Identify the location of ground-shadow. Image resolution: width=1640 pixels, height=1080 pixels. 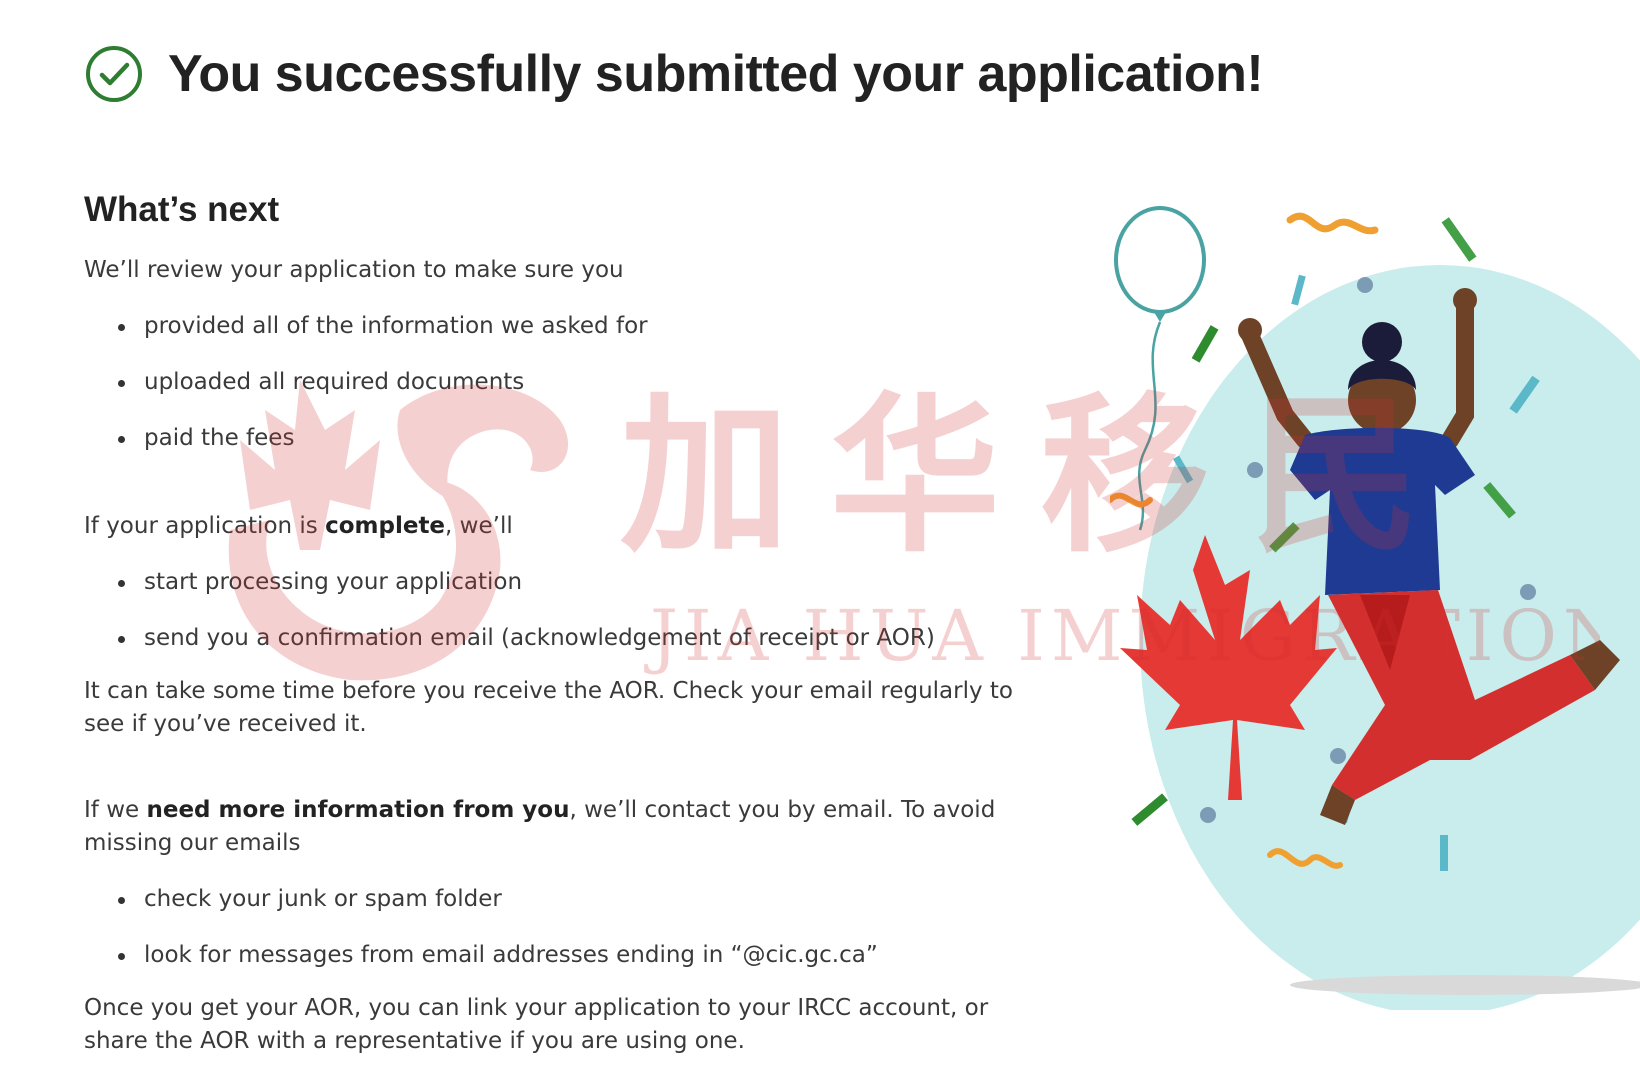
(1465, 985).